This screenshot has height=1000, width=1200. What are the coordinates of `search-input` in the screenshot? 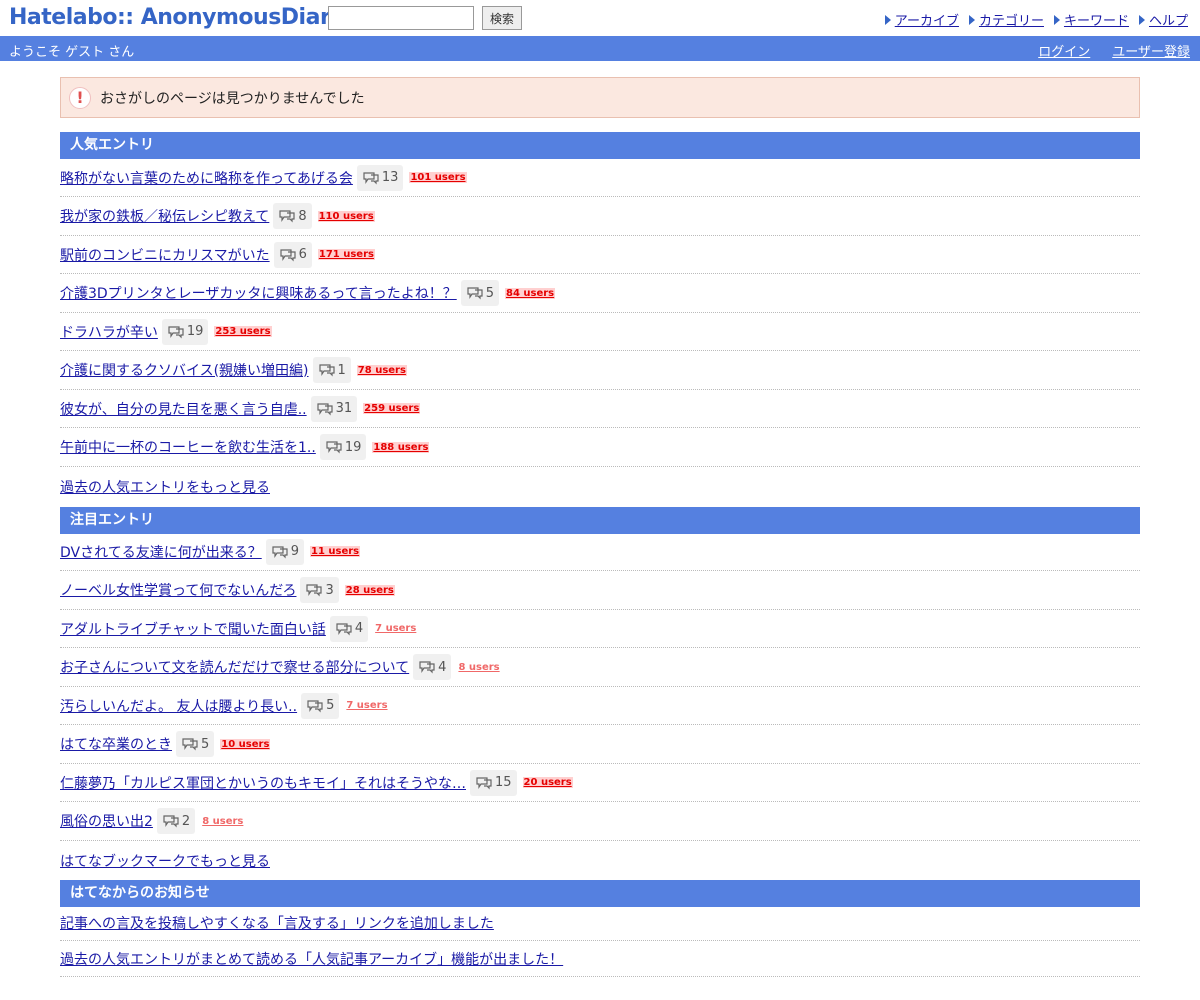 It's located at (401, 18).